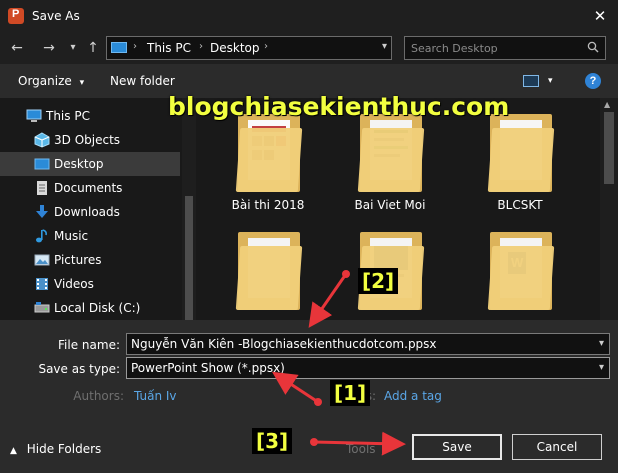 This screenshot has height=473, width=618. What do you see at coordinates (71, 236) in the screenshot?
I see `sidebar-item-label: Music` at bounding box center [71, 236].